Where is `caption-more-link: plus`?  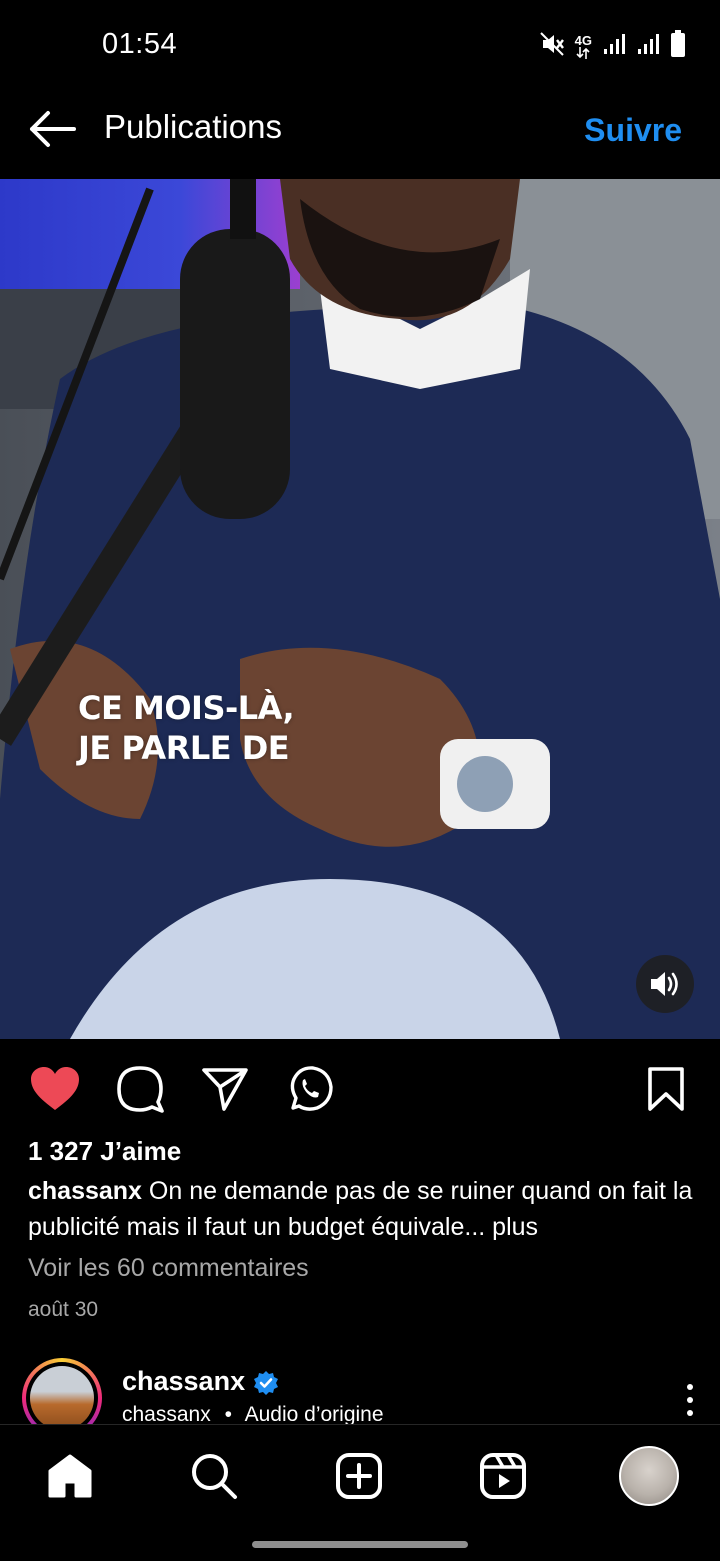 caption-more-link: plus is located at coordinates (511, 1227).